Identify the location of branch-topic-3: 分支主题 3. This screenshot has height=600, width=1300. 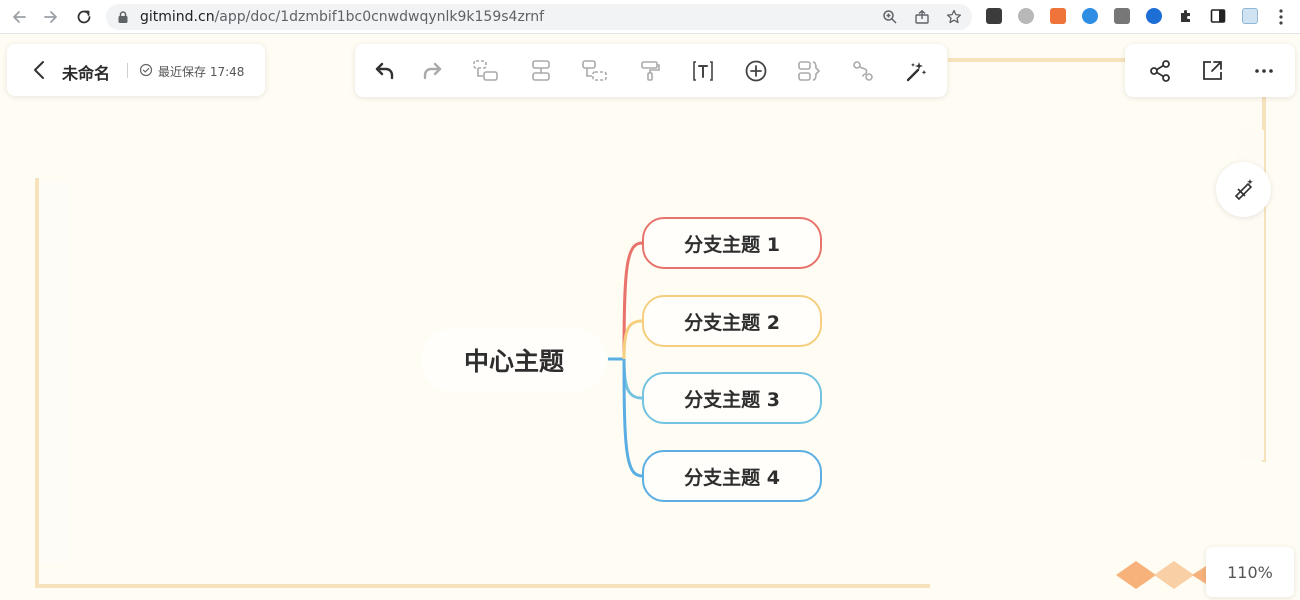
(732, 398).